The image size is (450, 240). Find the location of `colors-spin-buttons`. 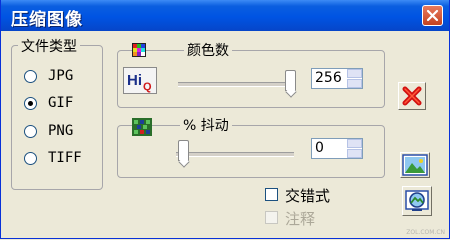

colors-spin-buttons is located at coordinates (354, 78).